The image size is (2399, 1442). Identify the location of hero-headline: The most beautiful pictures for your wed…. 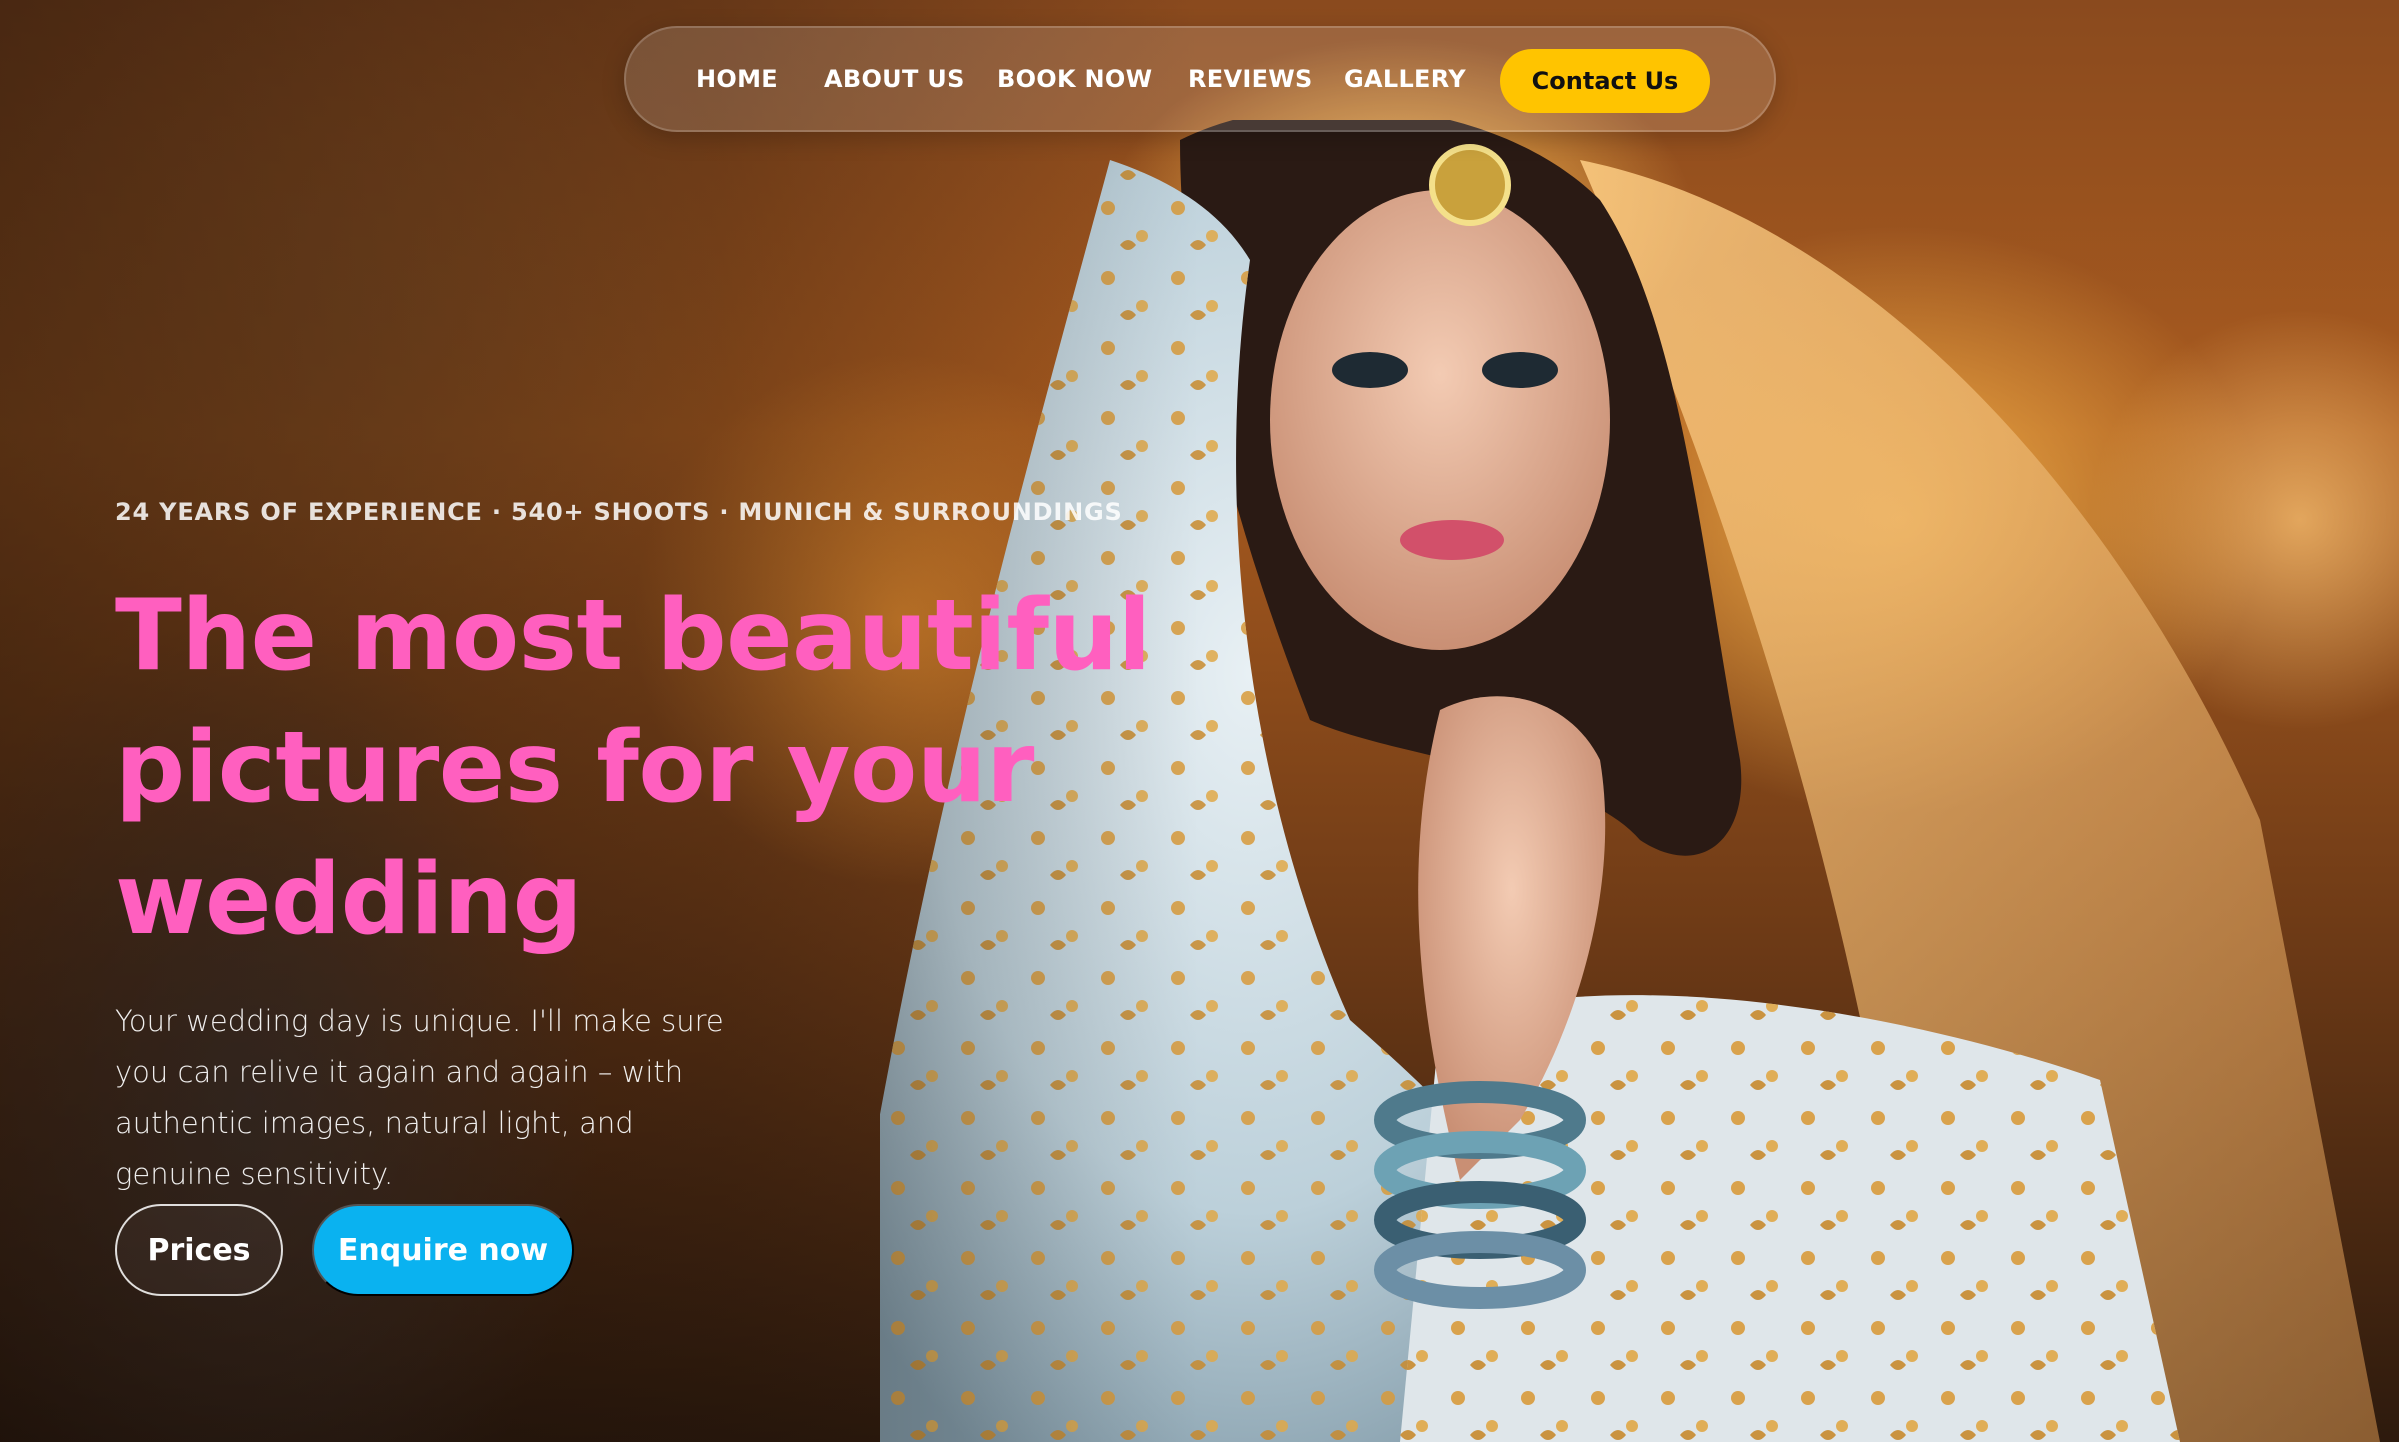
(633, 768).